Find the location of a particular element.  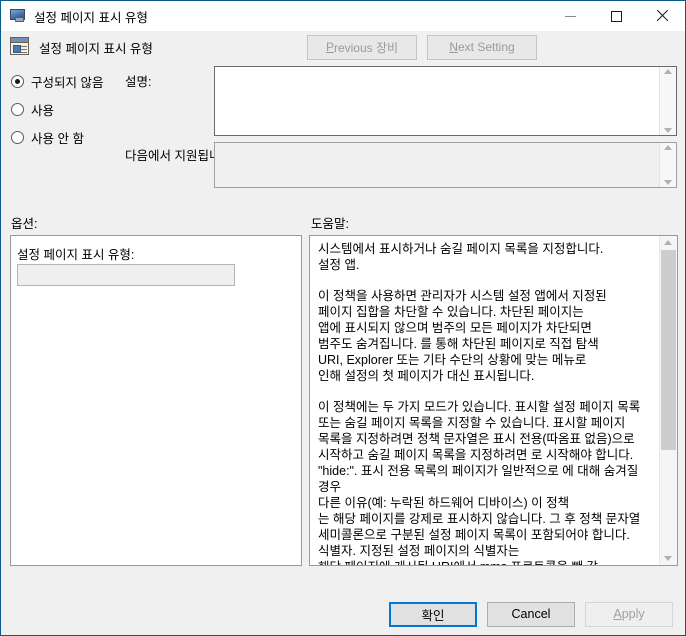

comment-label: 설명: is located at coordinates (138, 82).